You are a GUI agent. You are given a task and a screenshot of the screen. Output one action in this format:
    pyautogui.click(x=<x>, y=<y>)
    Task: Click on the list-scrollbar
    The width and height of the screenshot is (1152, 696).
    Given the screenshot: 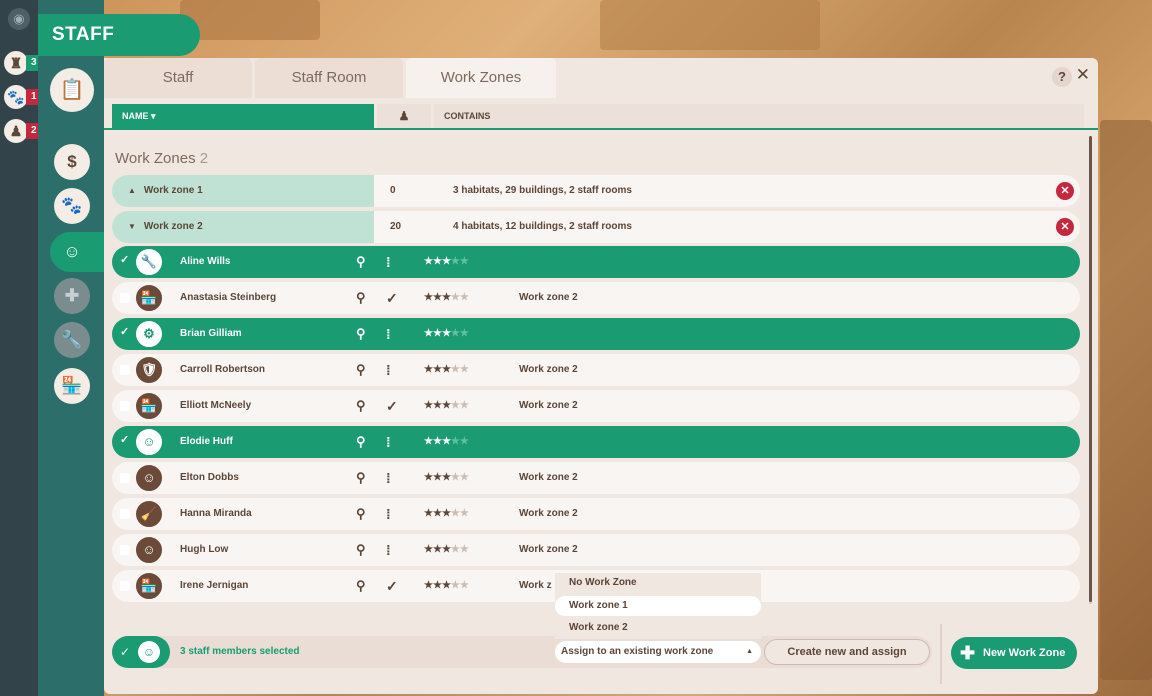 What is the action you would take?
    pyautogui.click(x=1090, y=370)
    